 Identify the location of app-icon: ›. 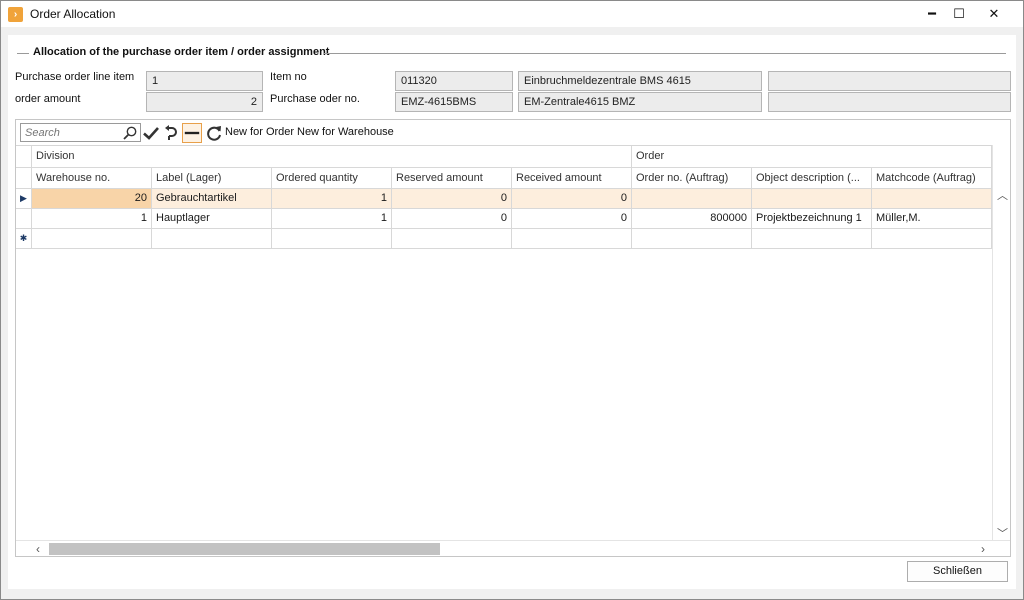
(15, 14).